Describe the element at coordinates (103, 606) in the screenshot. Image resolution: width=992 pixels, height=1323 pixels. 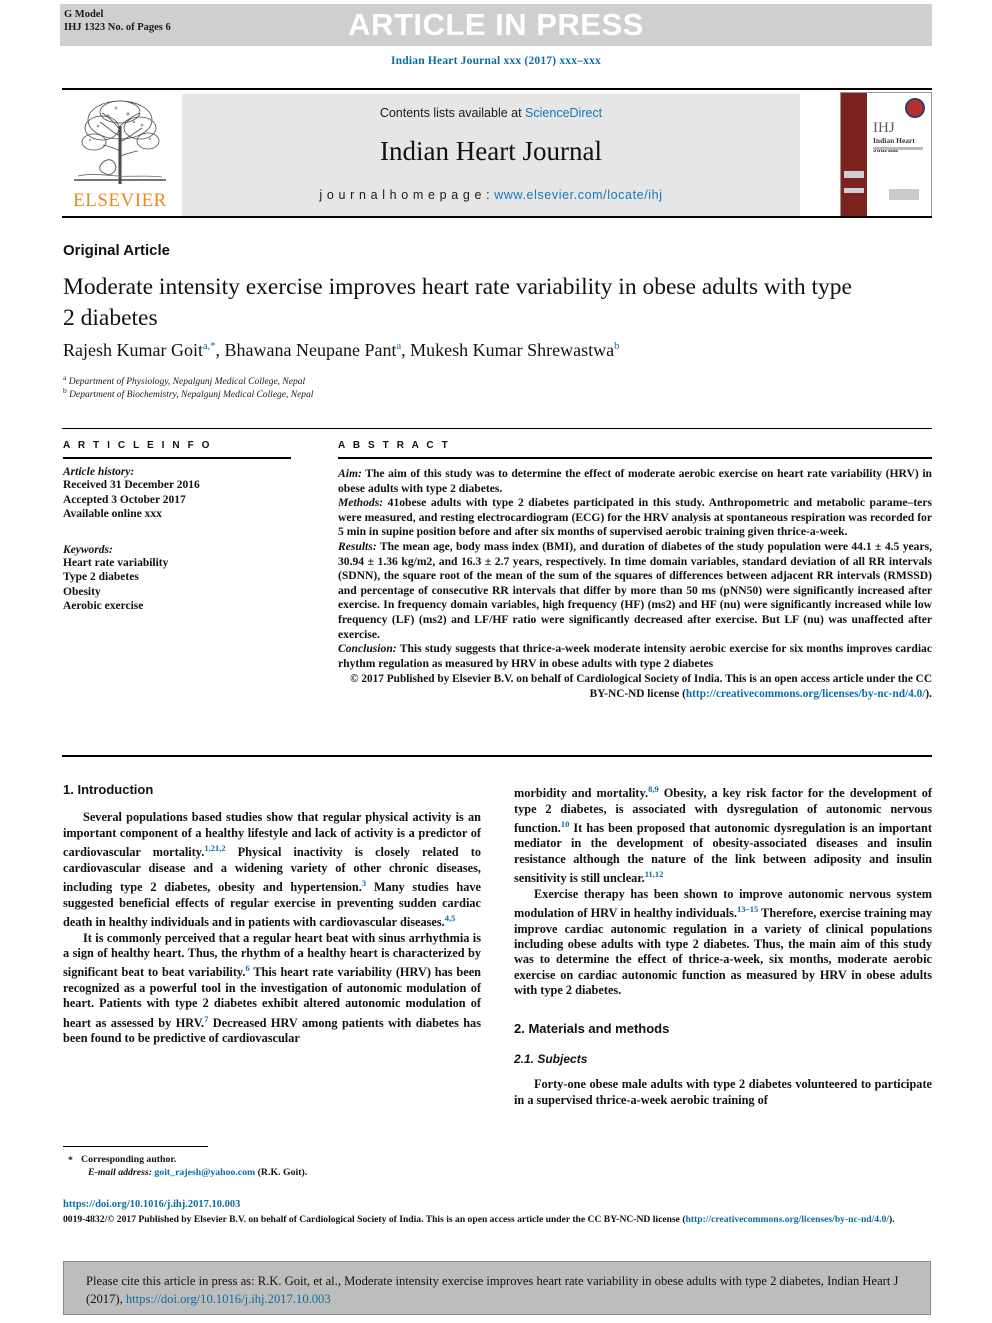
I see `list-item: Aerobic exercise` at that location.